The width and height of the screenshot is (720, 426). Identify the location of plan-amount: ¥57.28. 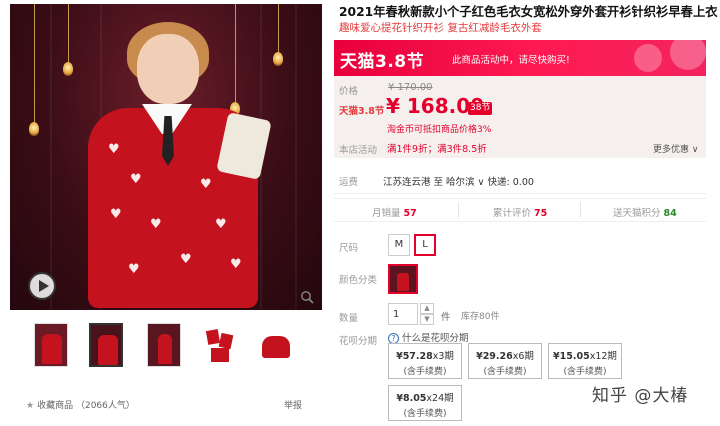
(414, 356).